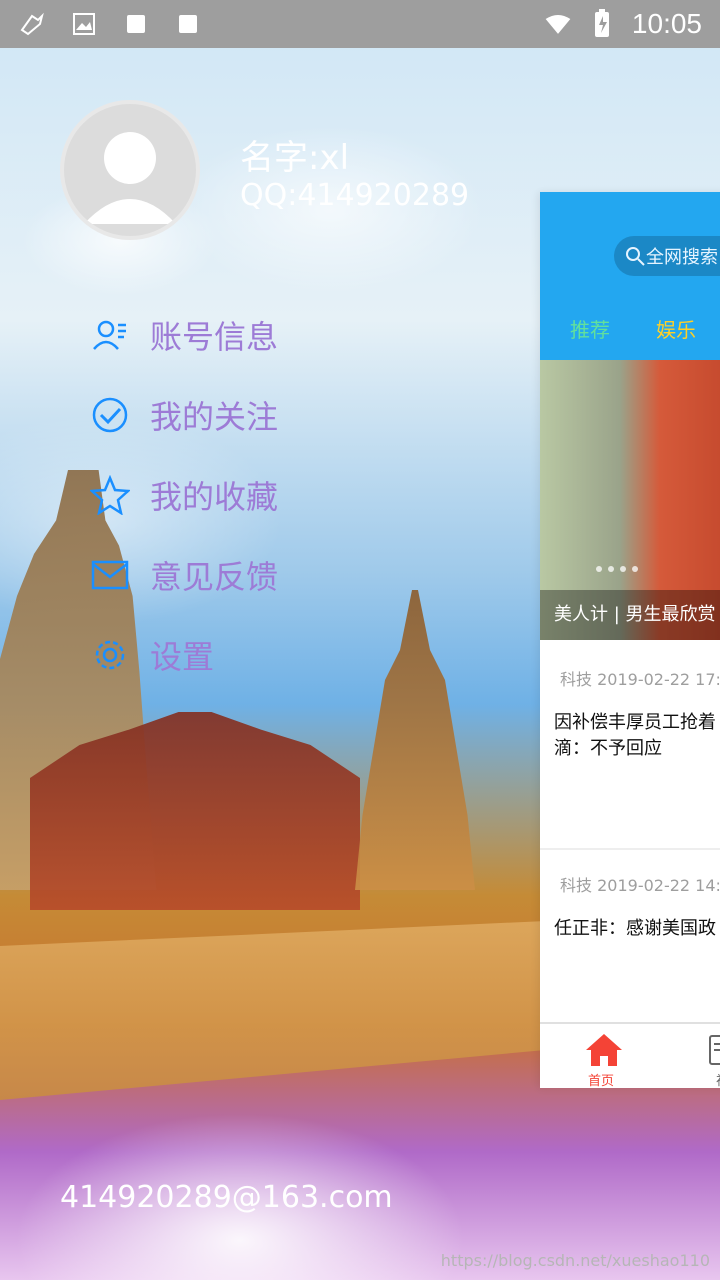  What do you see at coordinates (214, 577) in the screenshot?
I see `menu-label: 意见反馈` at bounding box center [214, 577].